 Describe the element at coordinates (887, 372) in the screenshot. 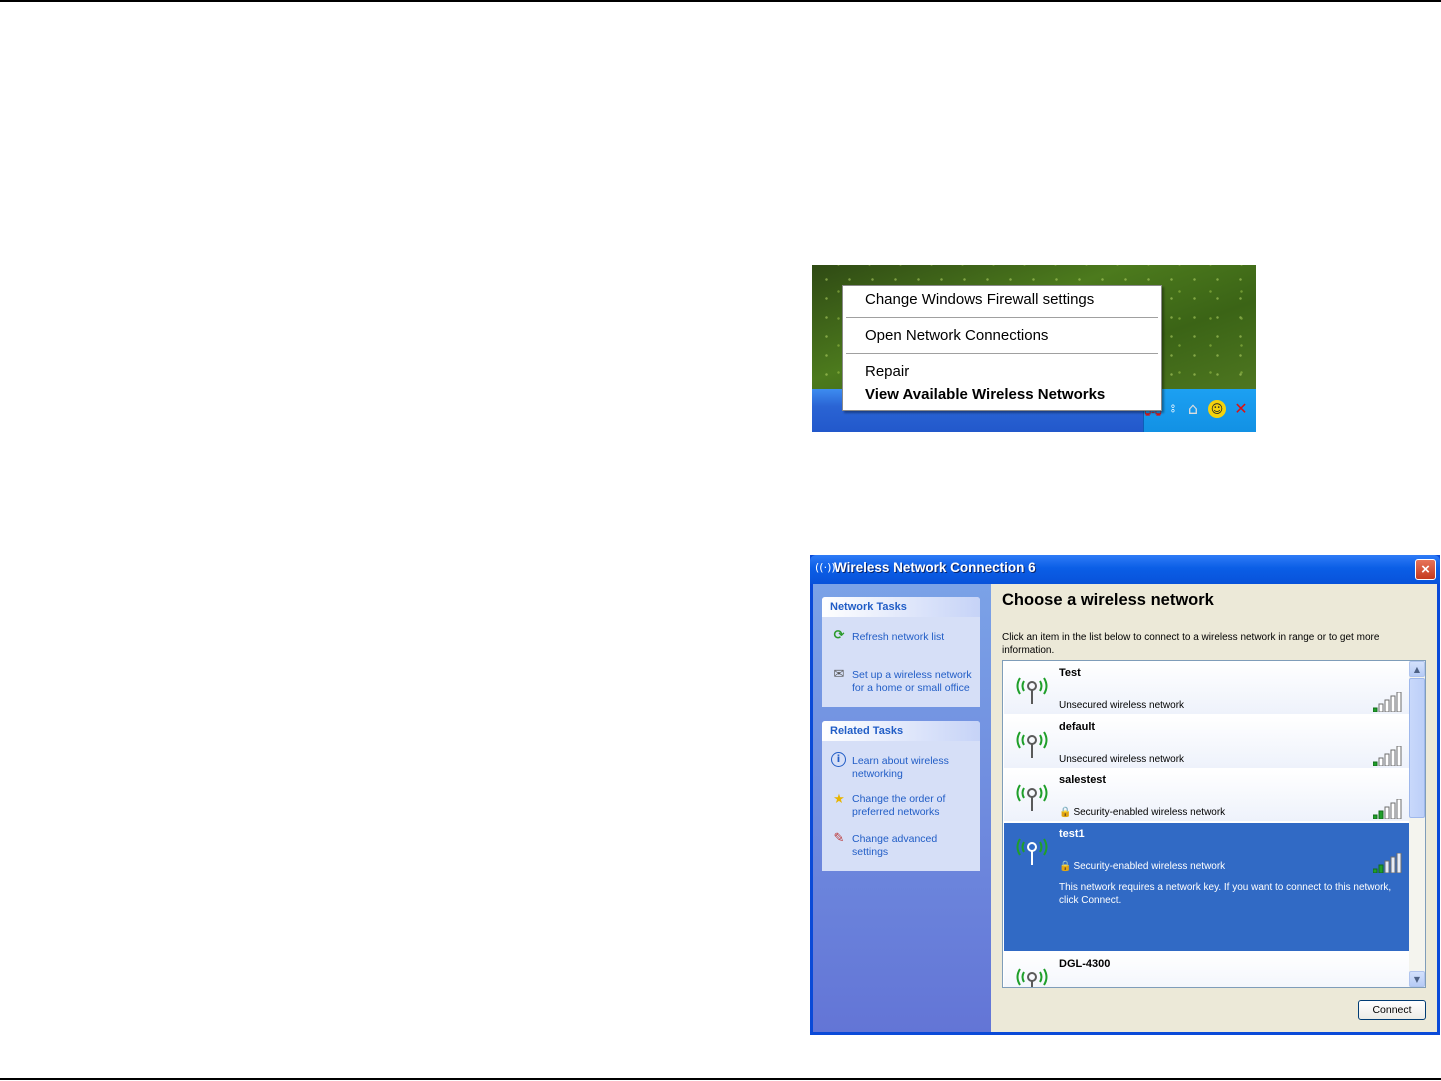

I see `menu-item-repair: Repair` at that location.